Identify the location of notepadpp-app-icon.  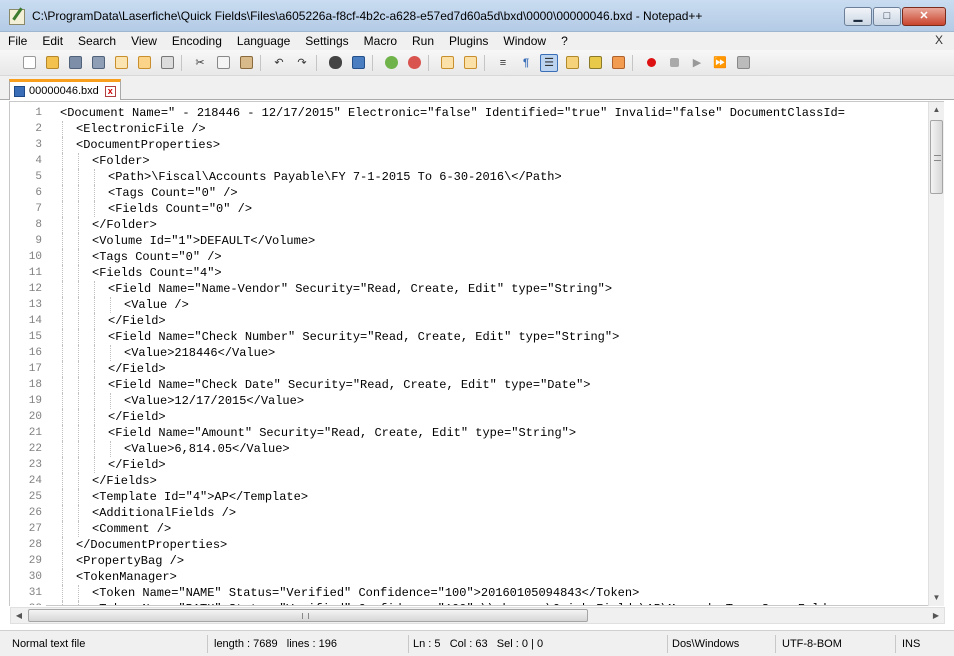
(17, 17).